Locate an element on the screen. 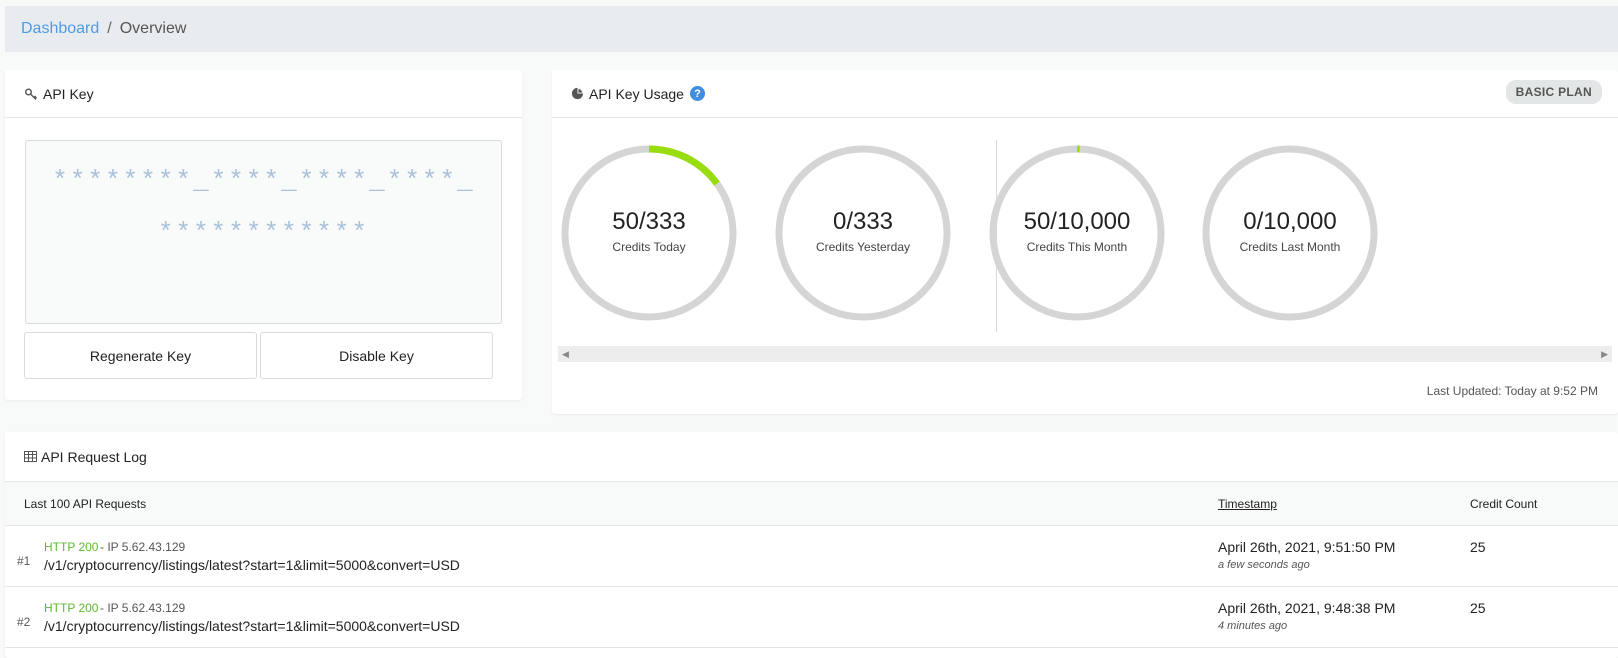 The width and height of the screenshot is (1618, 658). help-icon: ? is located at coordinates (697, 93).